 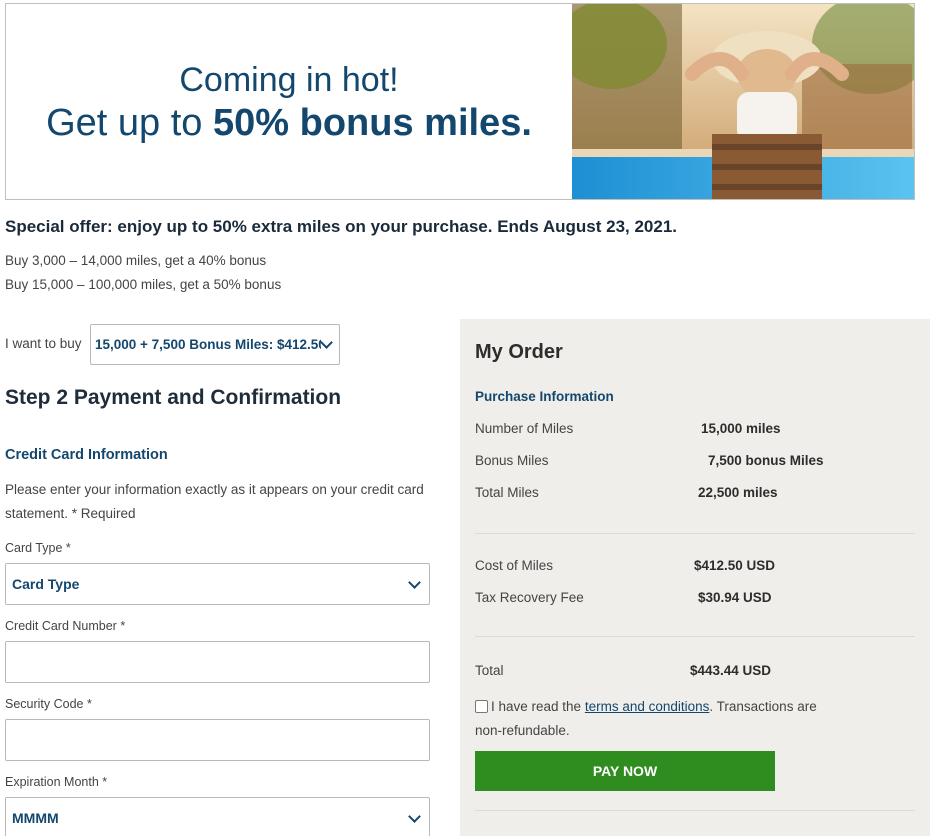 I want to click on miles-package-value: 15,000 + 7,500 Bonus Miles: $412.50, so click(x=208, y=344).